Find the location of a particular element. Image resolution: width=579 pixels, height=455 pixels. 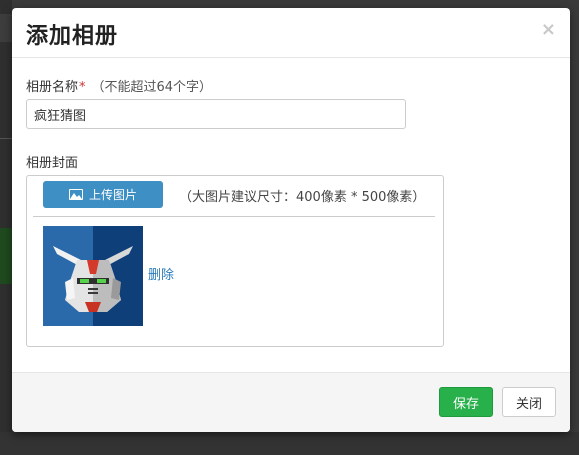

divider is located at coordinates (234, 216).